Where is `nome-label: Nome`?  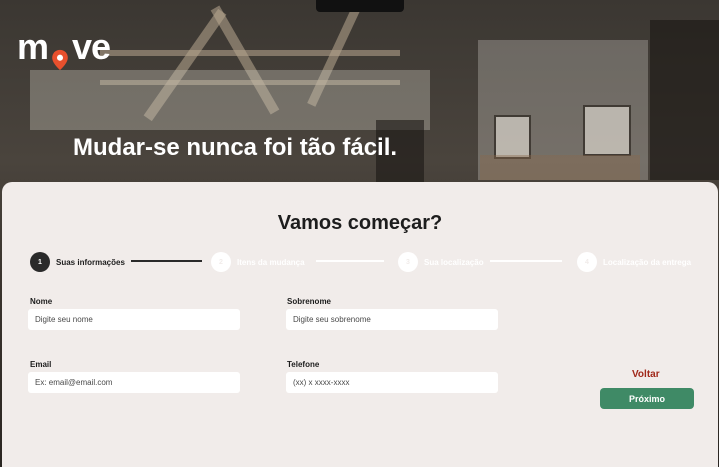 nome-label: Nome is located at coordinates (41, 301).